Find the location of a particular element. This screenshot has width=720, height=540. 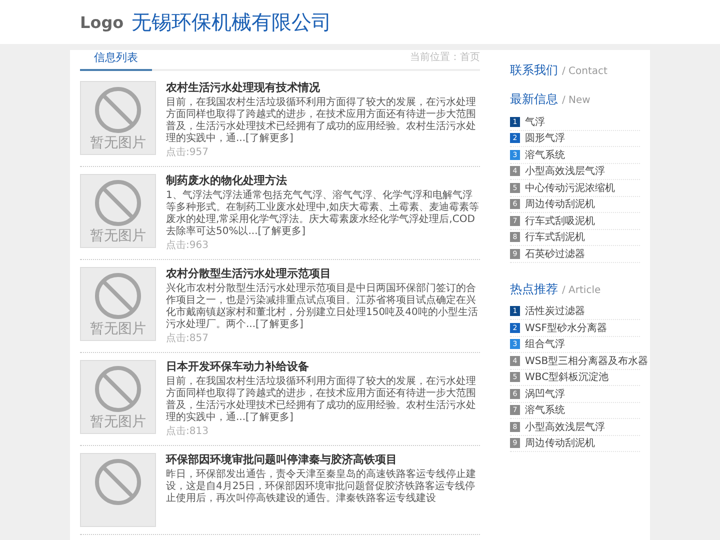

section-subtitle: / Article is located at coordinates (581, 290).